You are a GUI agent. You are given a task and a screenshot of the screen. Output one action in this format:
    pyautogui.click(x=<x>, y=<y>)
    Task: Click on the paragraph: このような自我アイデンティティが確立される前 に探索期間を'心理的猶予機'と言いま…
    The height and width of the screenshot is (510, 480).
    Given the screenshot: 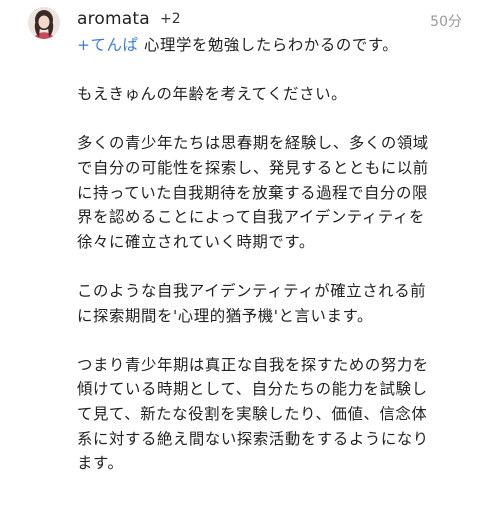 What is the action you would take?
    pyautogui.click(x=269, y=303)
    